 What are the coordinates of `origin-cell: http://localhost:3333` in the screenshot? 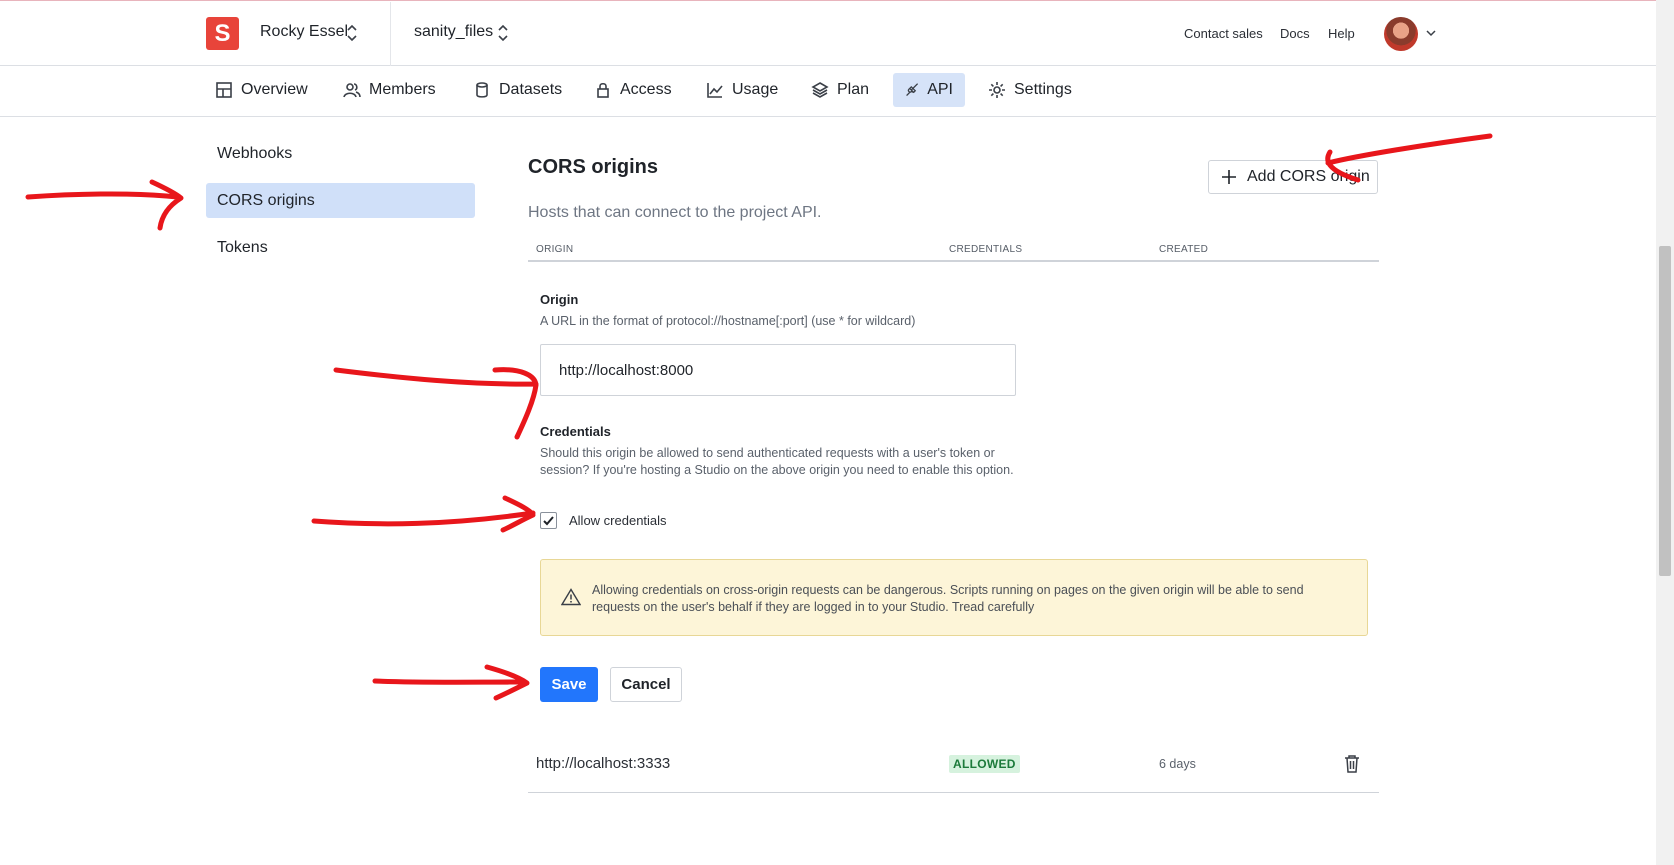 It's located at (603, 763).